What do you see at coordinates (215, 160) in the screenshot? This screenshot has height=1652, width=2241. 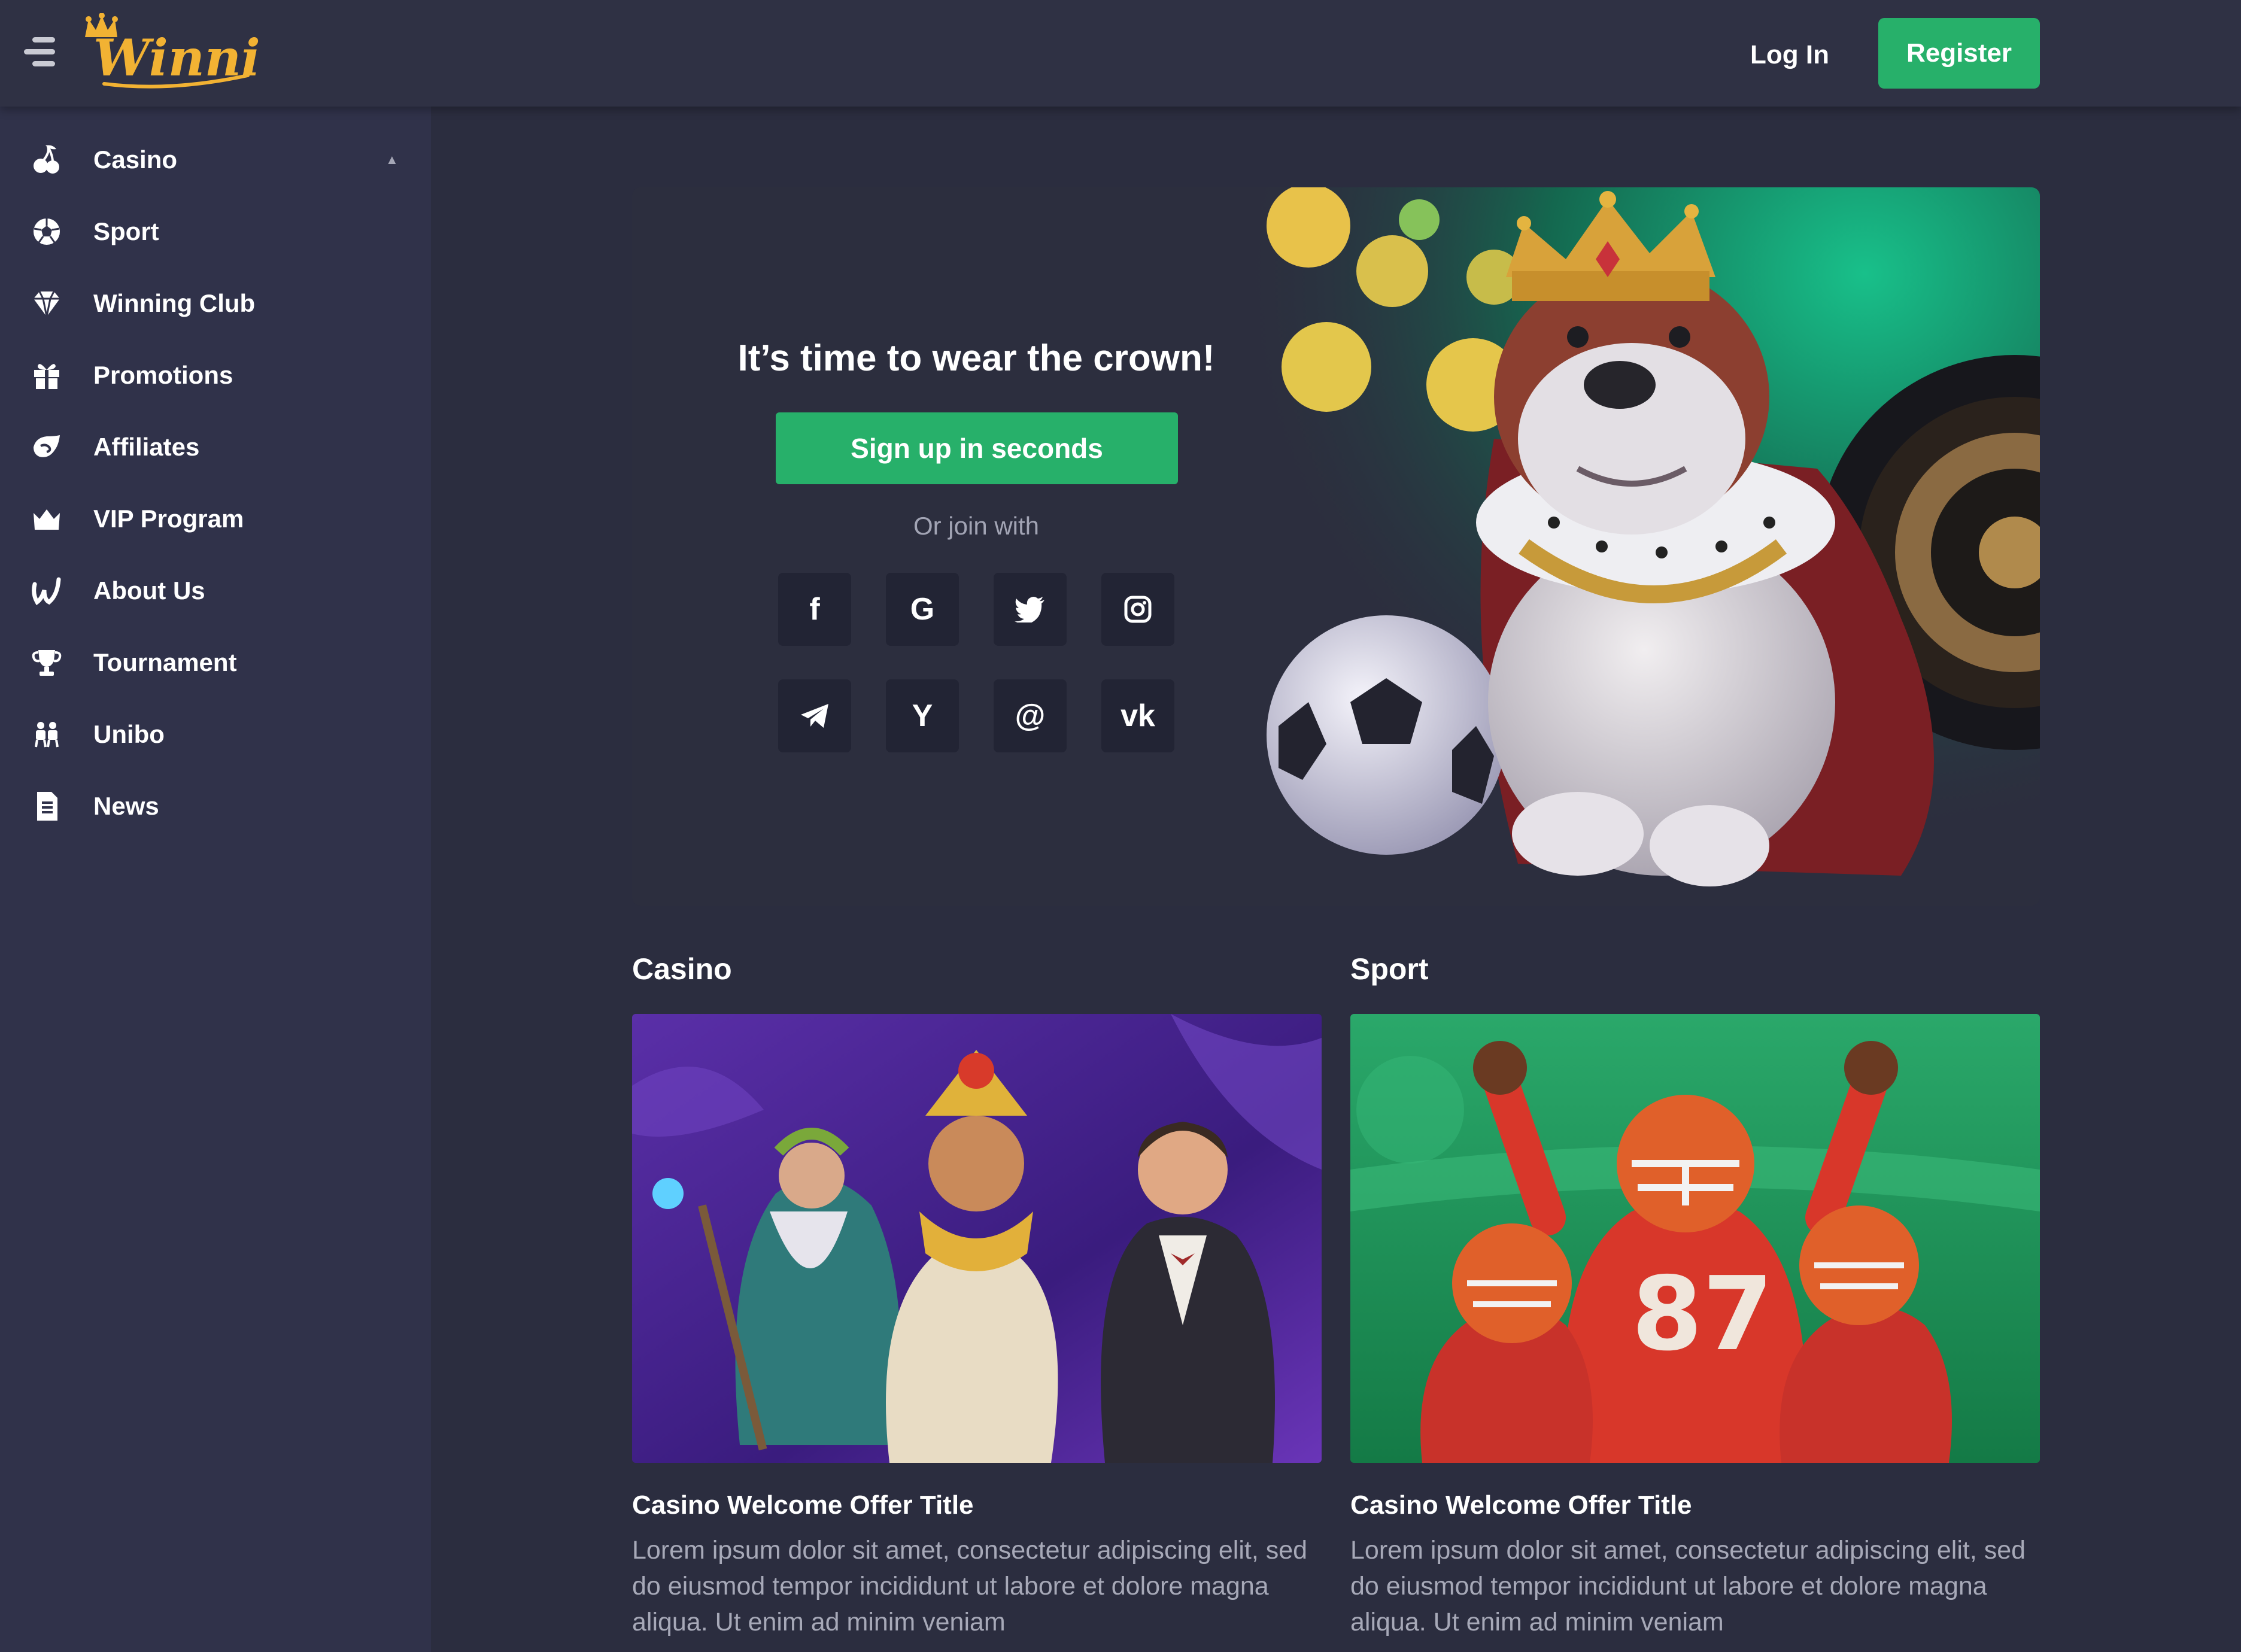 I see `sidebar-item-casino: Casino ▲` at bounding box center [215, 160].